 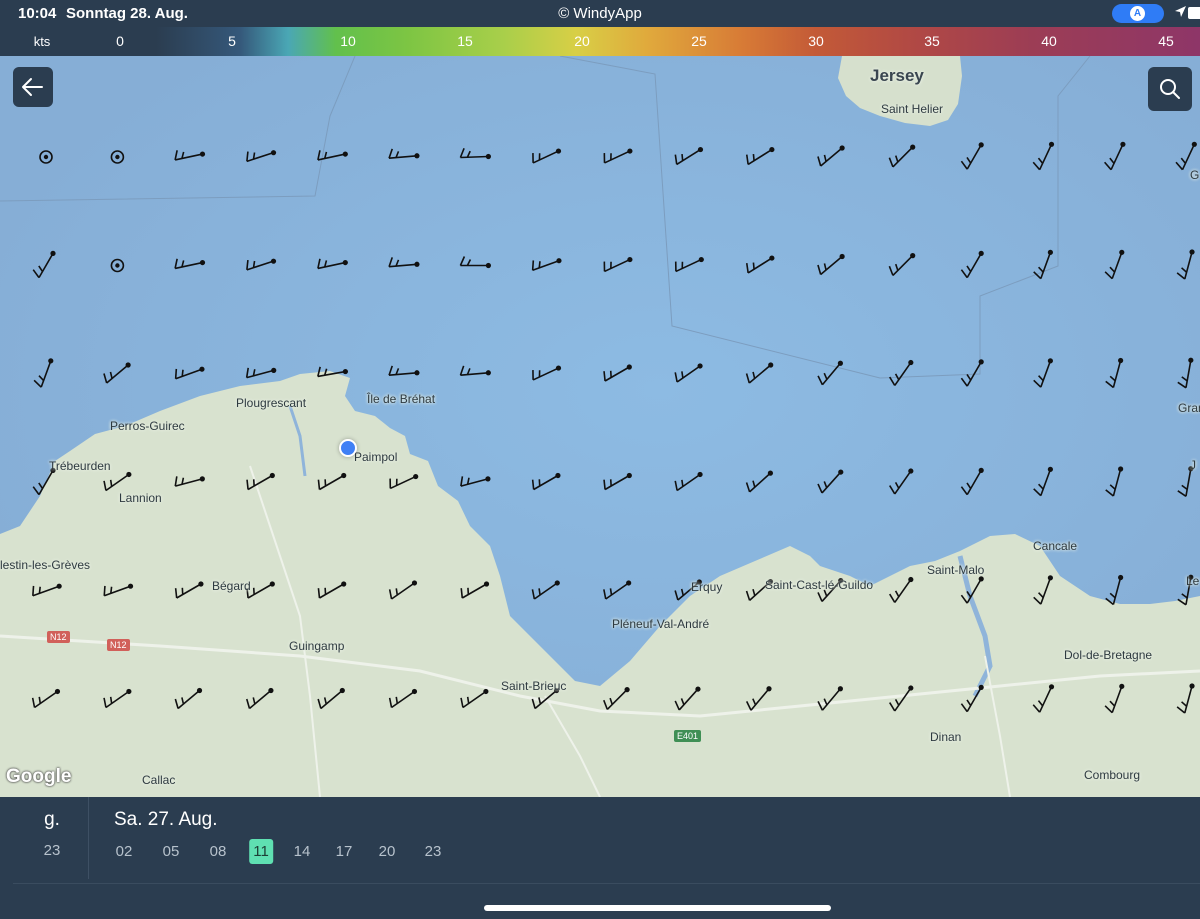 I want to click on hour-option: 23, so click(x=433, y=851).